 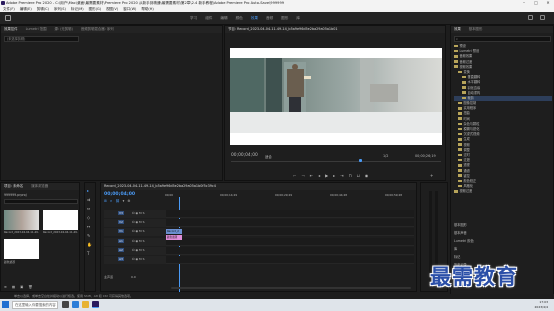 I want to click on play-icon: ▶, so click(x=326, y=175).